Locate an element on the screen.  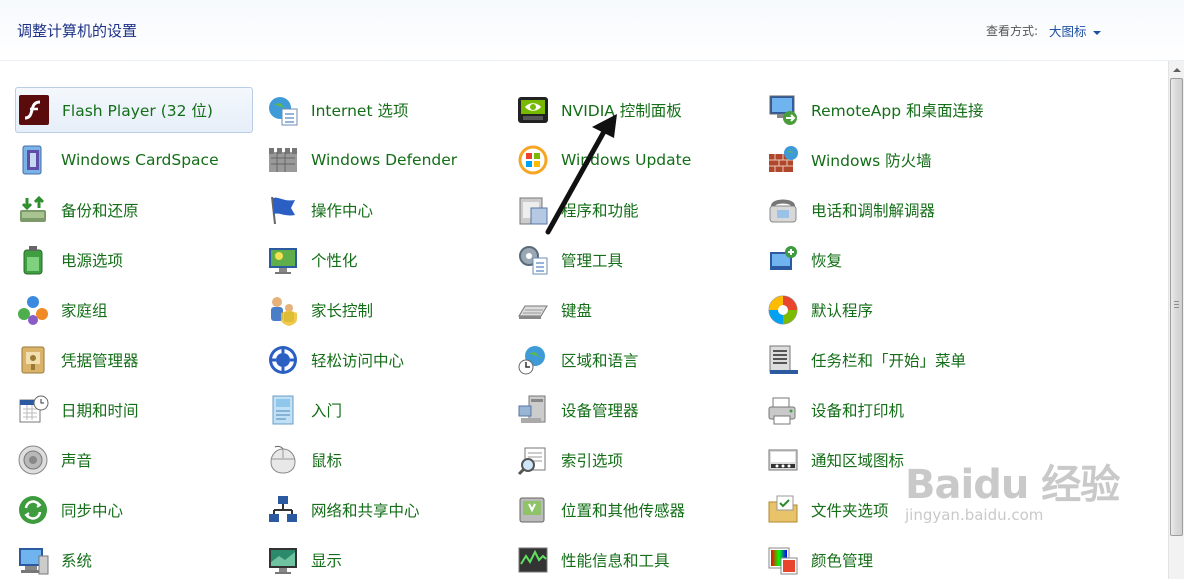
control-panel-item-label: 区域和语言 is located at coordinates (600, 361).